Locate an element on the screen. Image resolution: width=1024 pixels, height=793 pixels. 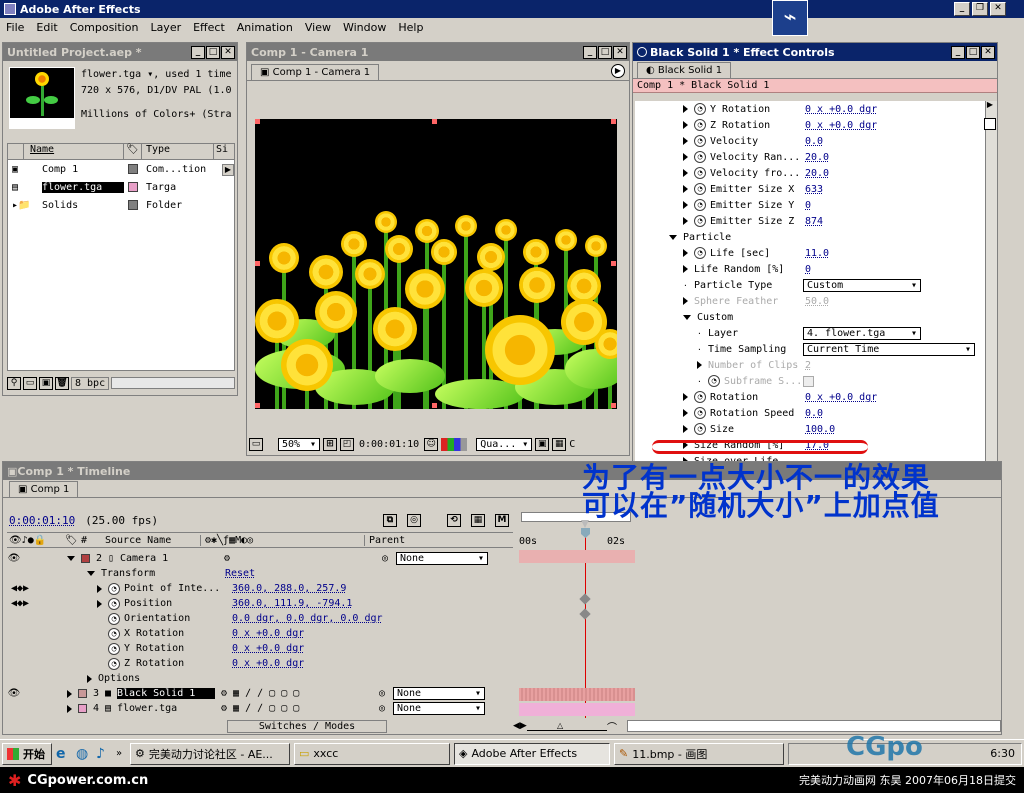
keyframe-position is located at coordinates (585, 614).